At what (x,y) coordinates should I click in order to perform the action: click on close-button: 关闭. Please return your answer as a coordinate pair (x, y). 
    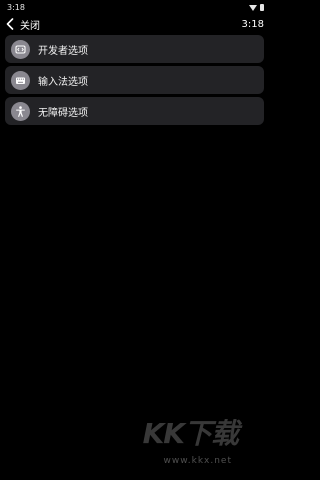
    Looking at the image, I should click on (22, 24).